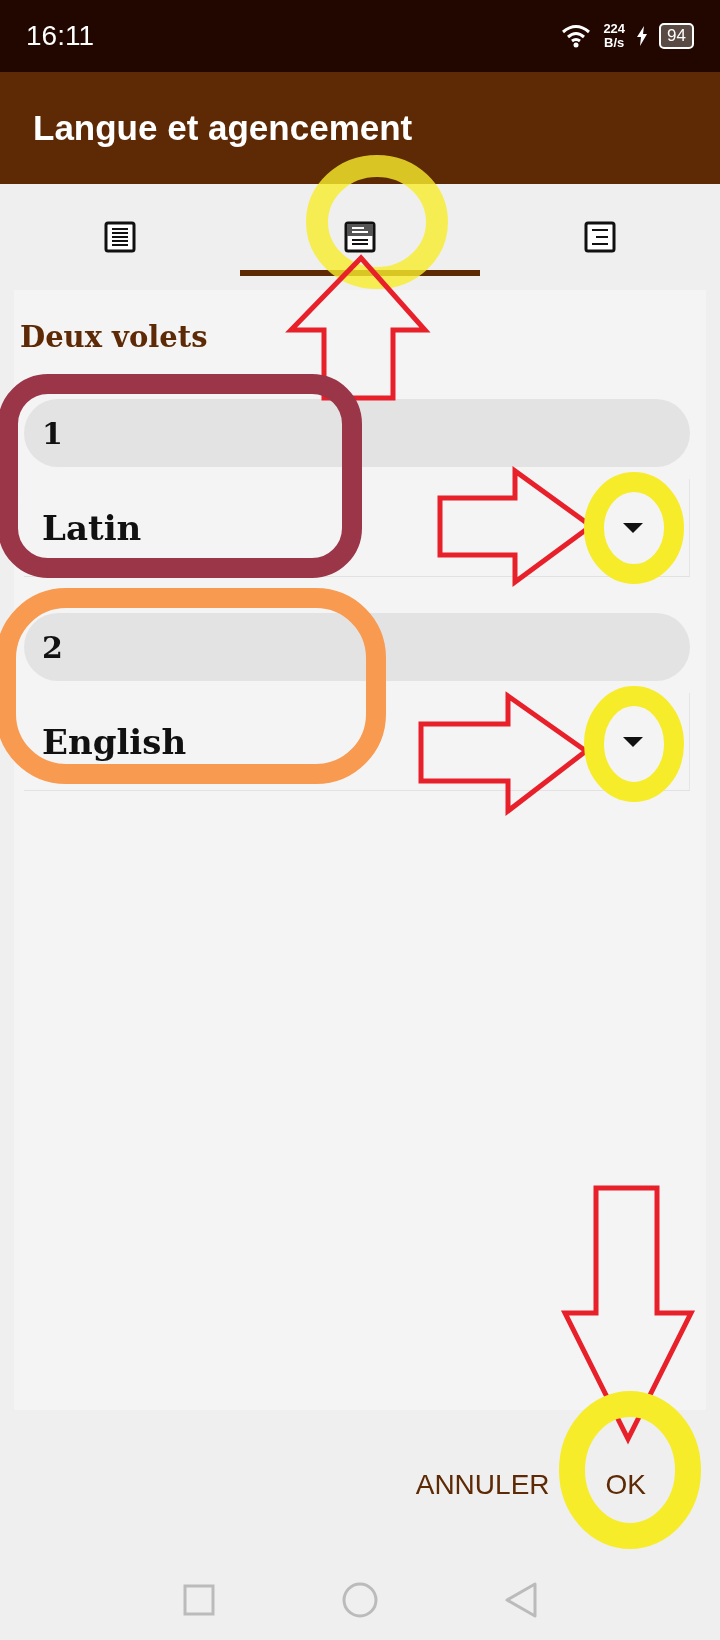  What do you see at coordinates (520, 1600) in the screenshot?
I see `back-icon` at bounding box center [520, 1600].